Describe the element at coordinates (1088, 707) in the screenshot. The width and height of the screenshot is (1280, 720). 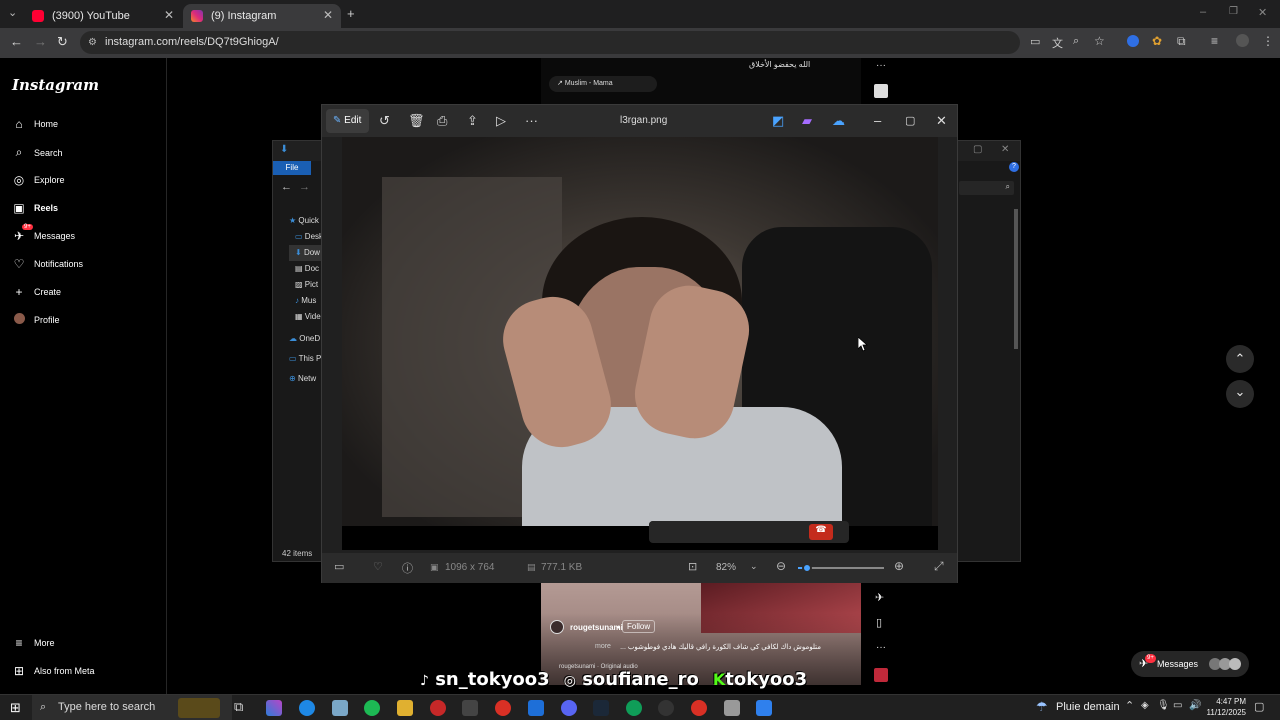
I see `weather-text: Pluie demain` at that location.